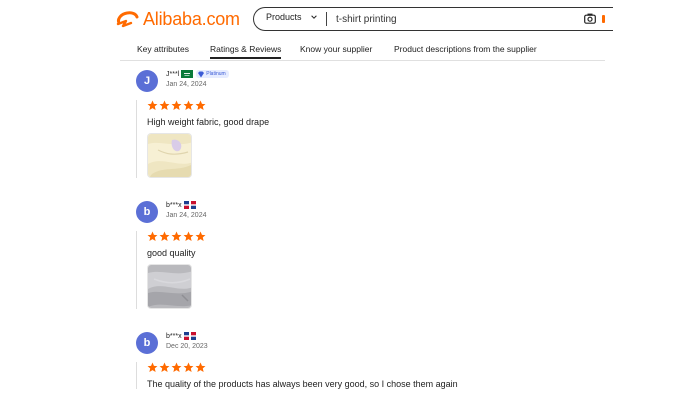 This screenshot has height=400, width=700. I want to click on category-select: Products, so click(292, 17).